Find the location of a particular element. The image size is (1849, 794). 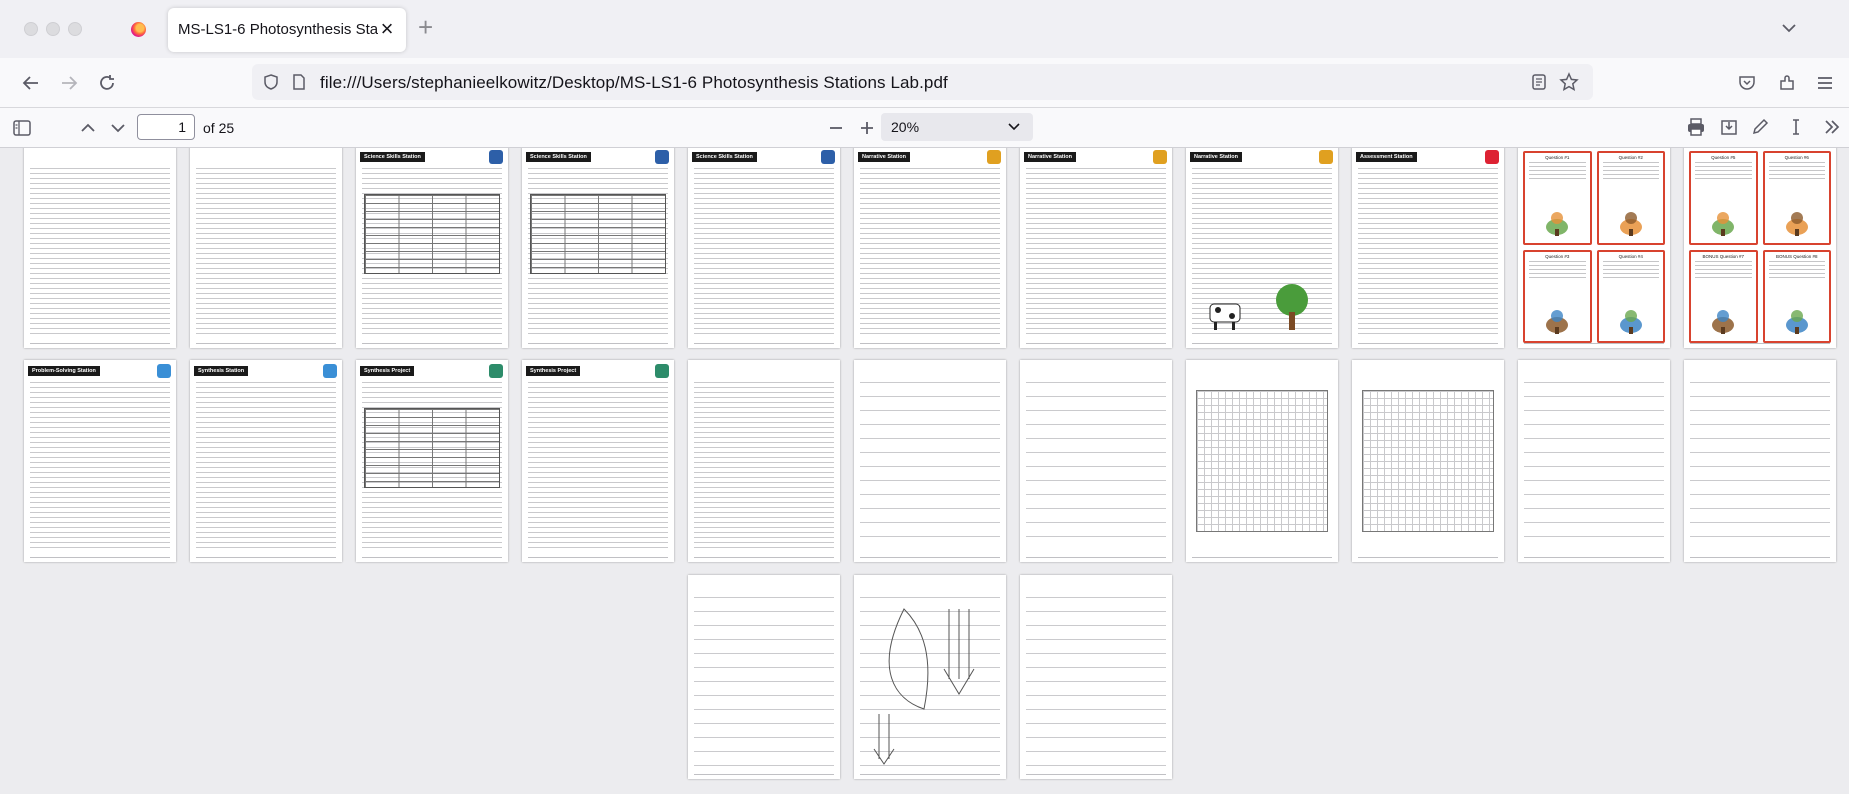

pdf-toolbar: 1 of 25 20% is located at coordinates (924, 128).